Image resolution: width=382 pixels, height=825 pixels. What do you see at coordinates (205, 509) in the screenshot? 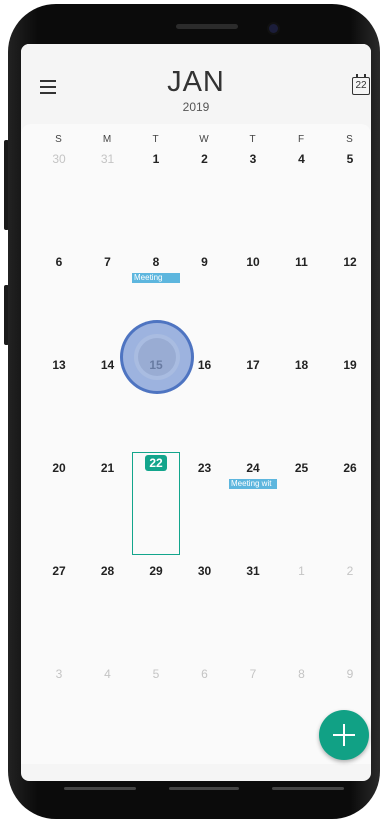
I see `calendar-day: 23` at bounding box center [205, 509].